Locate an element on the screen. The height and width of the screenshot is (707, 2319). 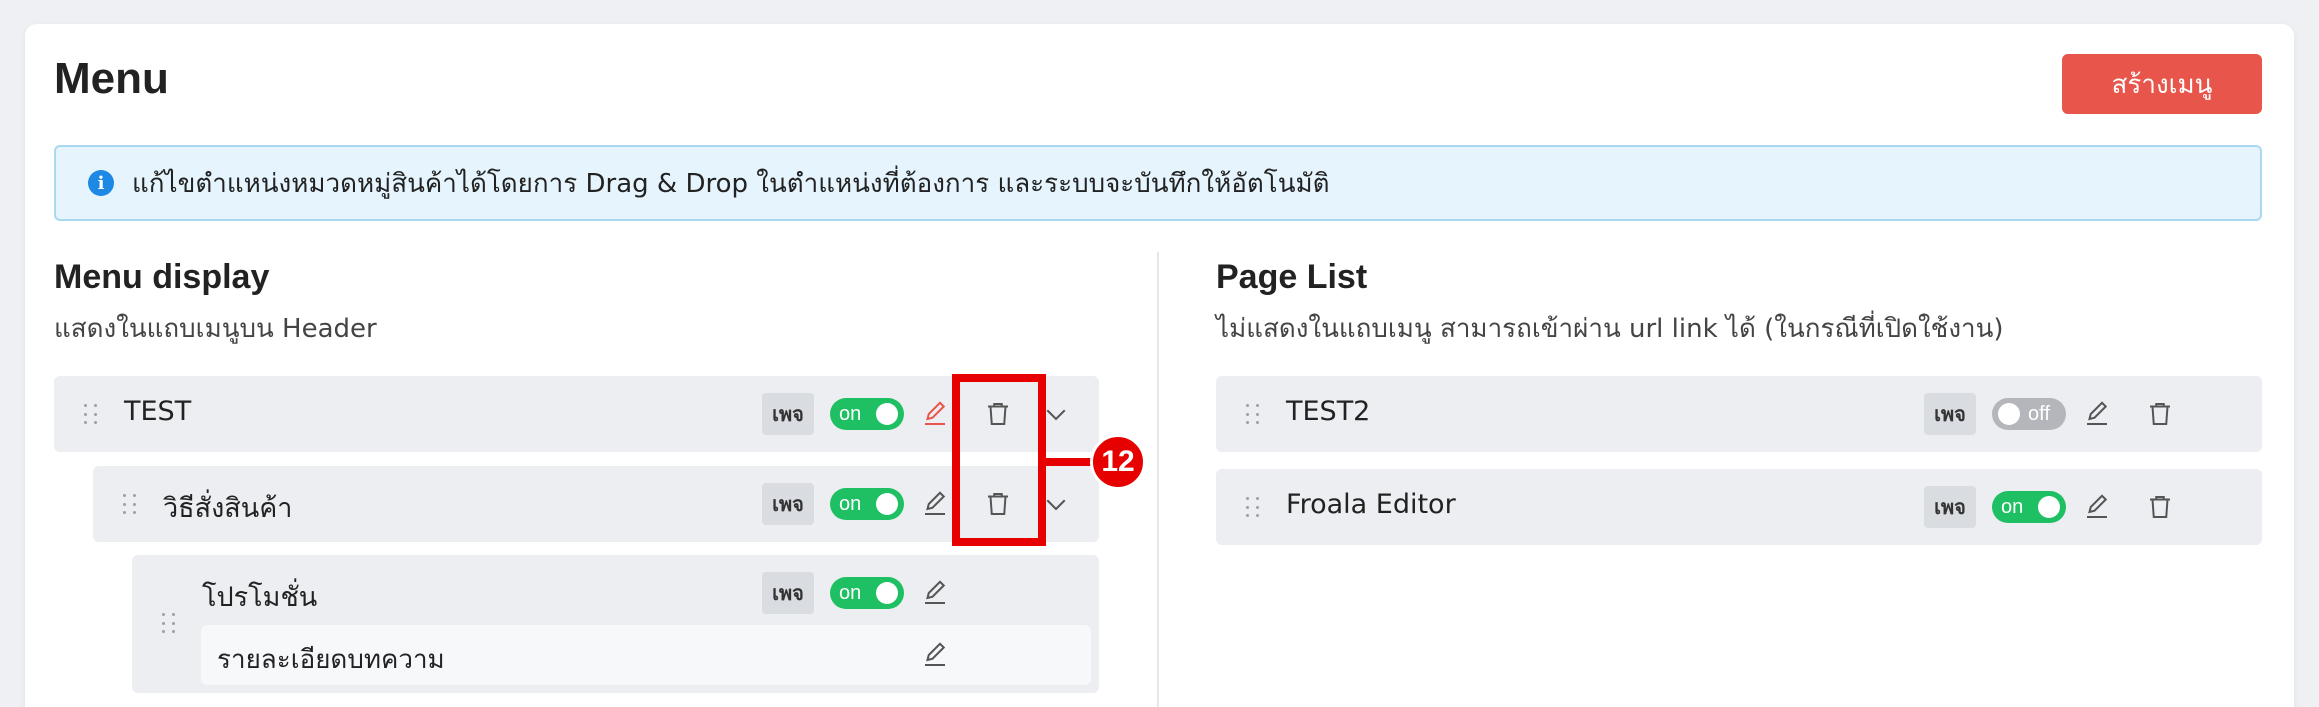
sub-item-label: รายละเอียดบทความ is located at coordinates (331, 660).